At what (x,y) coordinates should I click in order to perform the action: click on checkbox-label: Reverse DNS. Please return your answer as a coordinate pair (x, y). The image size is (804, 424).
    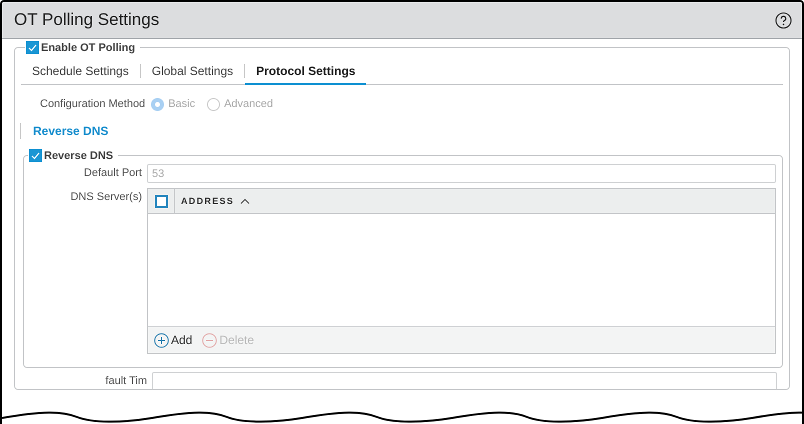
    Looking at the image, I should click on (79, 156).